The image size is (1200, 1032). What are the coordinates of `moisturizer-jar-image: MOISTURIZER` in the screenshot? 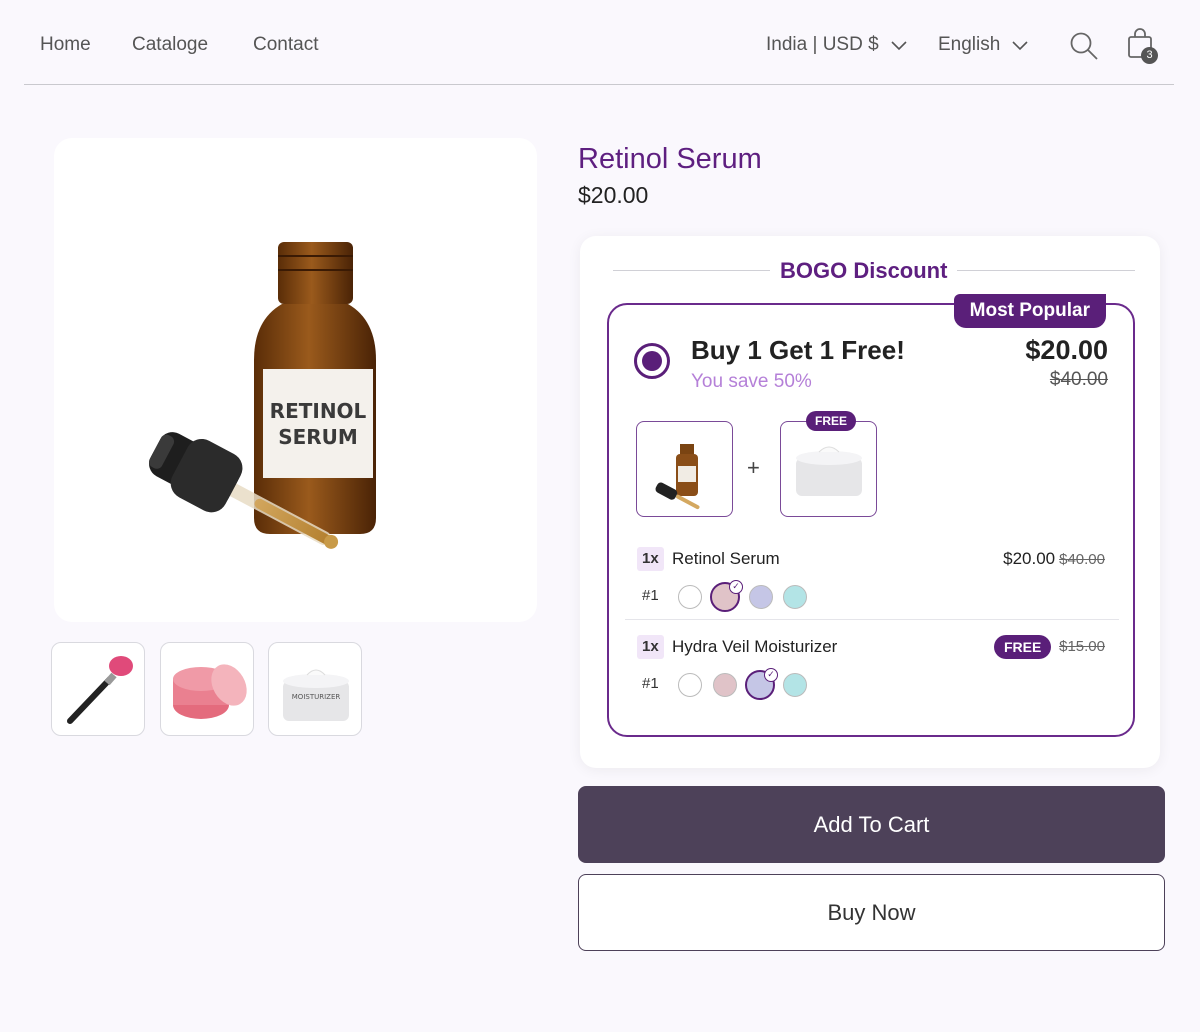 It's located at (316, 695).